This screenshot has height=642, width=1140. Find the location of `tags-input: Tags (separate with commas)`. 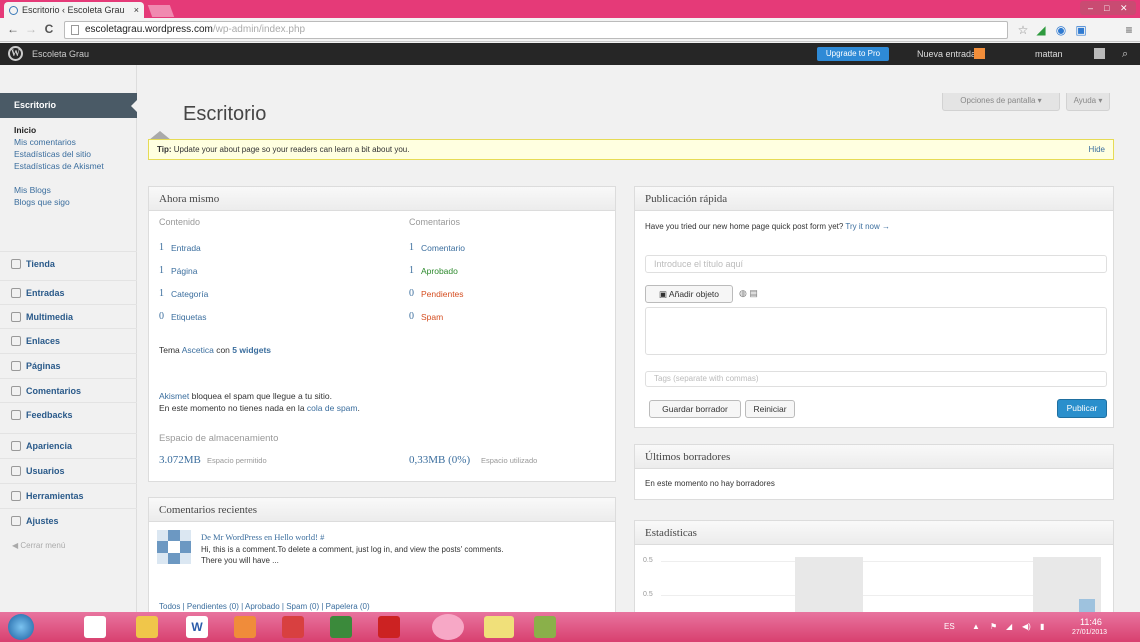

tags-input: Tags (separate with commas) is located at coordinates (876, 379).